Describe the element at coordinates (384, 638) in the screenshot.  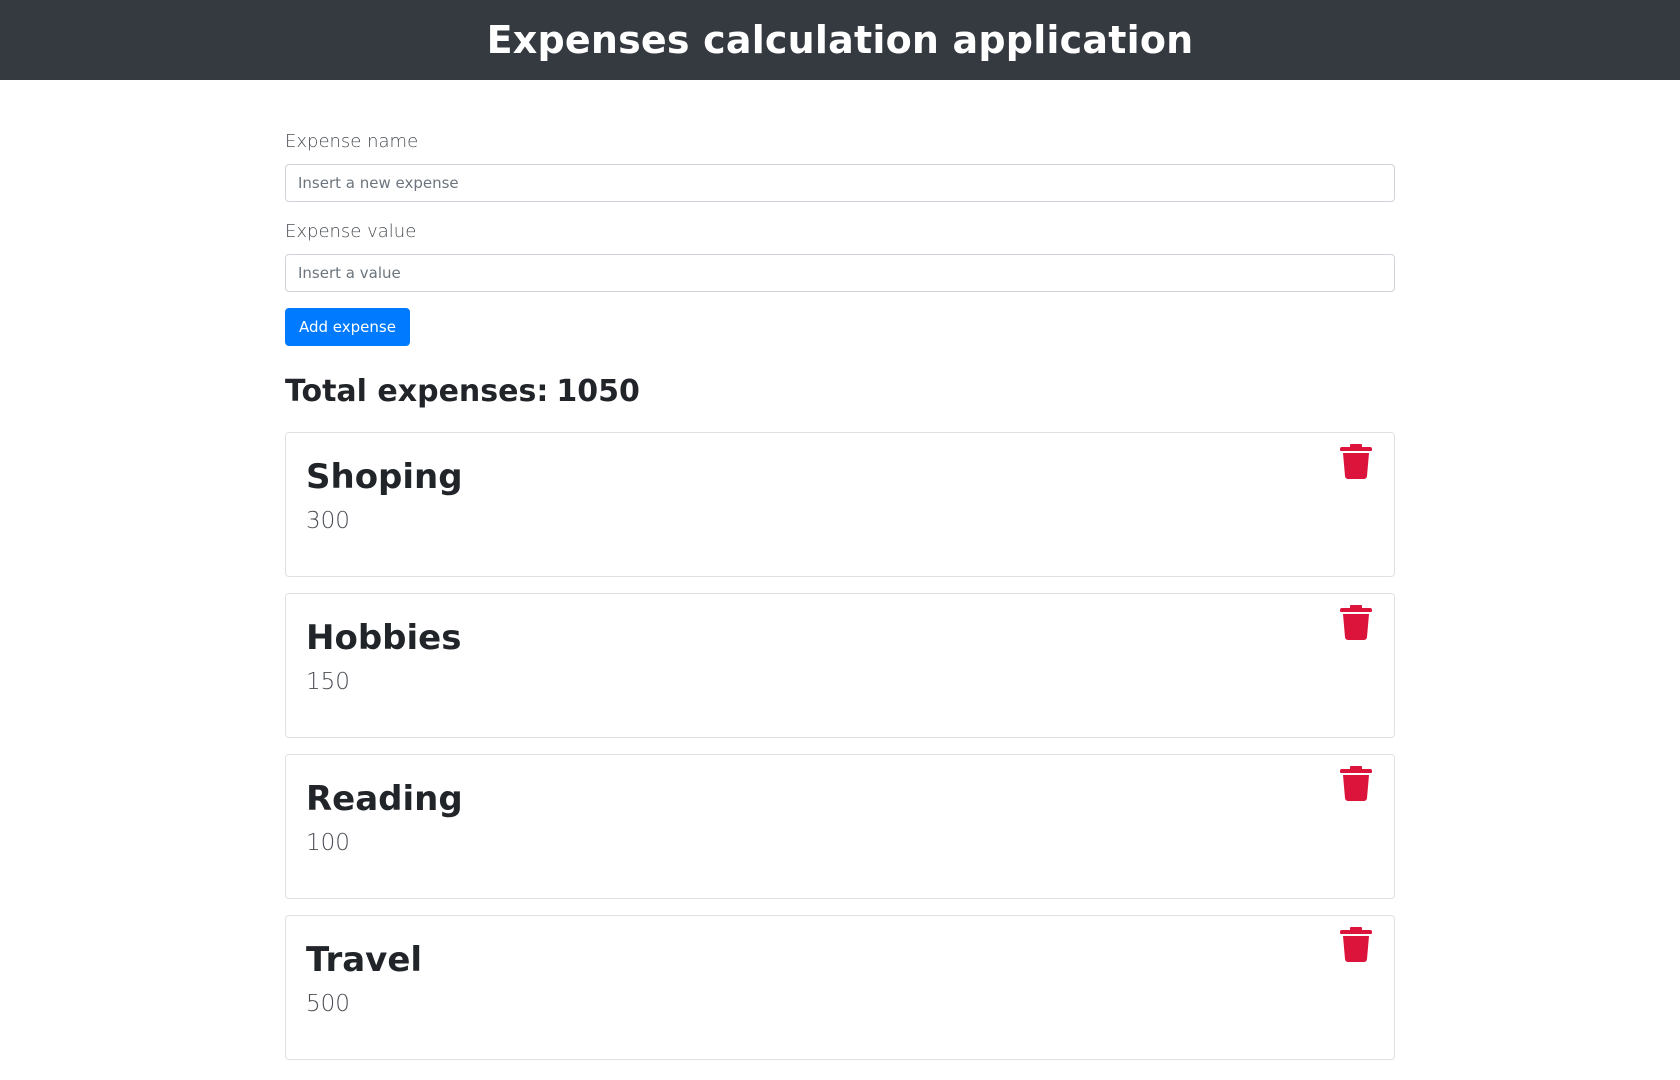
I see `expense-name: Hobbies` at that location.